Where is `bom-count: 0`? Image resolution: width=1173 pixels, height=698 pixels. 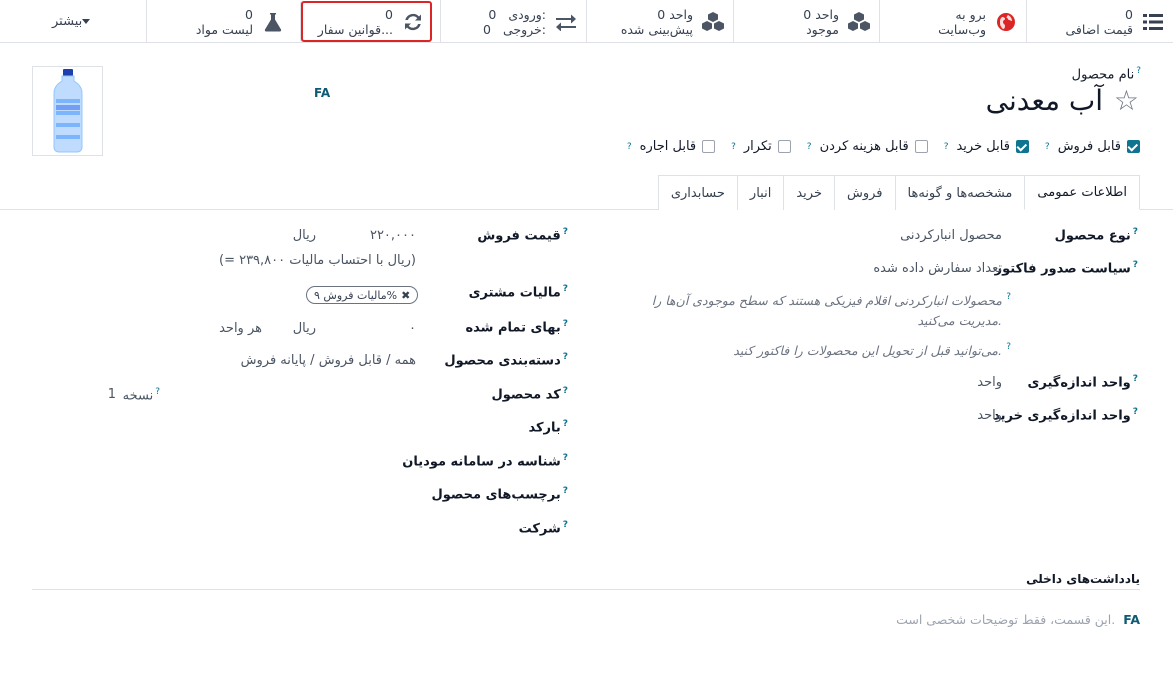 bom-count: 0 is located at coordinates (249, 14).